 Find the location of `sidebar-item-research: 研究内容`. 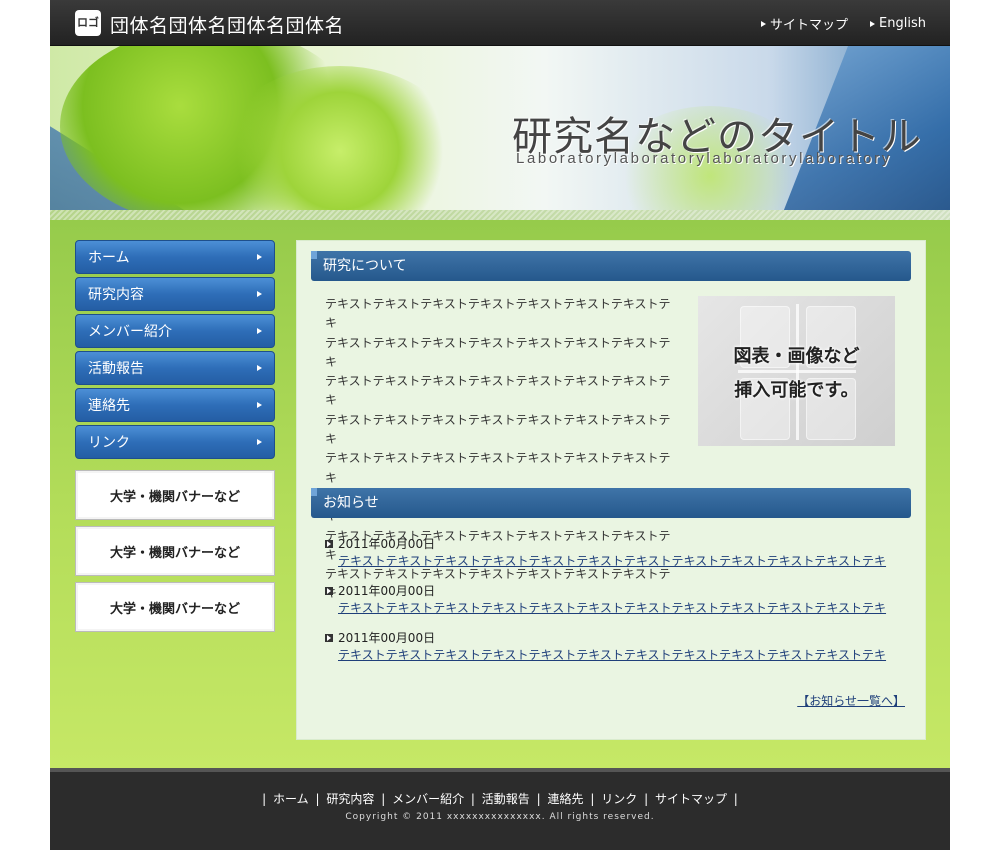

sidebar-item-research: 研究内容 is located at coordinates (175, 294).